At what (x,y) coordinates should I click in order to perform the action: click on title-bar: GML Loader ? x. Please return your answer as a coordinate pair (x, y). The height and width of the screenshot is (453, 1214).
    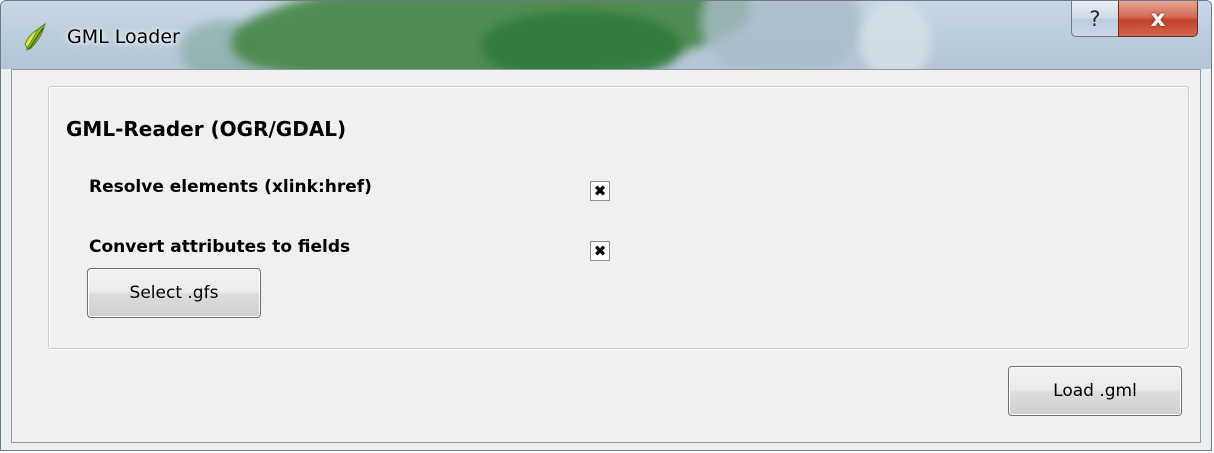
    Looking at the image, I should click on (606, 35).